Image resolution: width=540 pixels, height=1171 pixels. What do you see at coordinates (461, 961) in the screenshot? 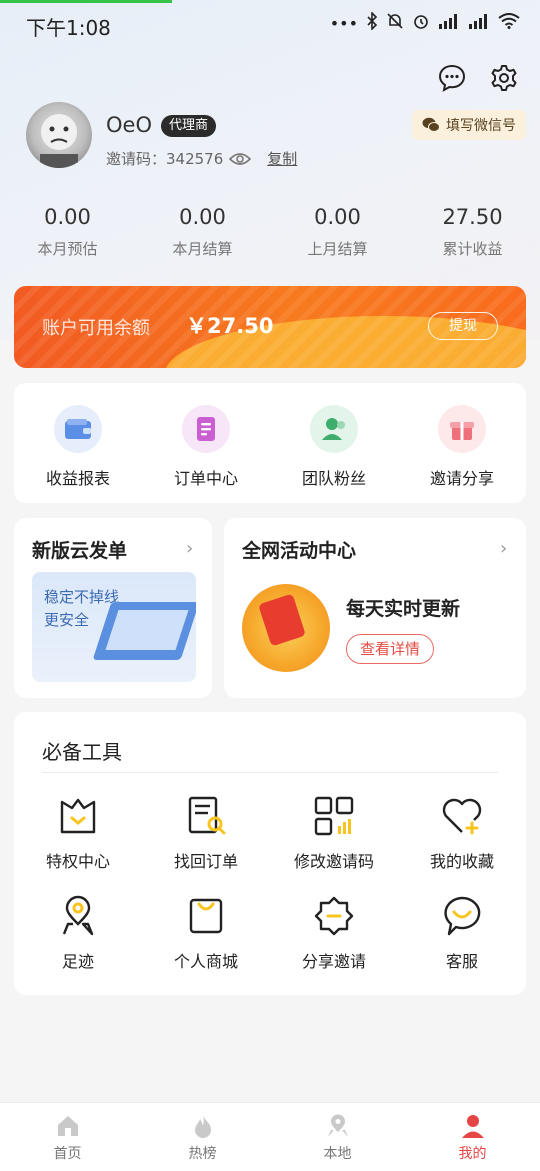
I see `tool-label: 客服` at bounding box center [461, 961].